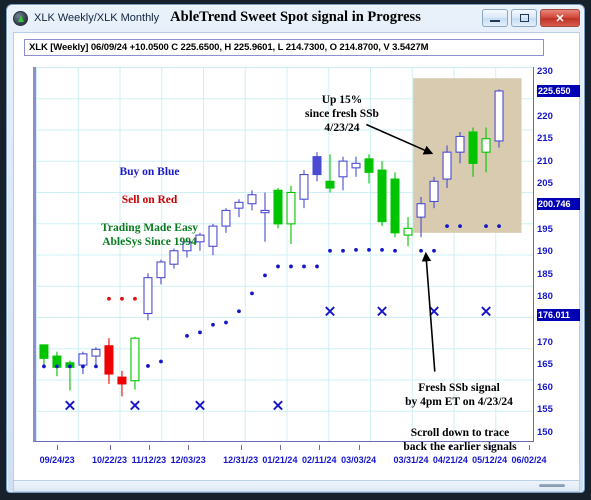 Image resolution: width=591 pixels, height=500 pixels. Describe the element at coordinates (545, 252) in the screenshot. I see `price-tick: 190` at that location.